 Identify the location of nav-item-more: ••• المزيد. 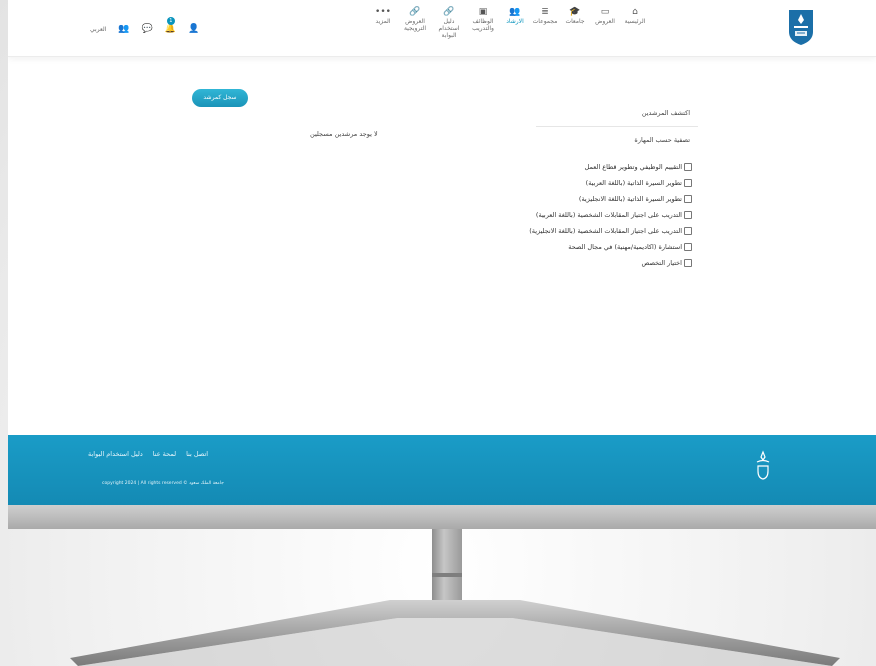
(383, 31).